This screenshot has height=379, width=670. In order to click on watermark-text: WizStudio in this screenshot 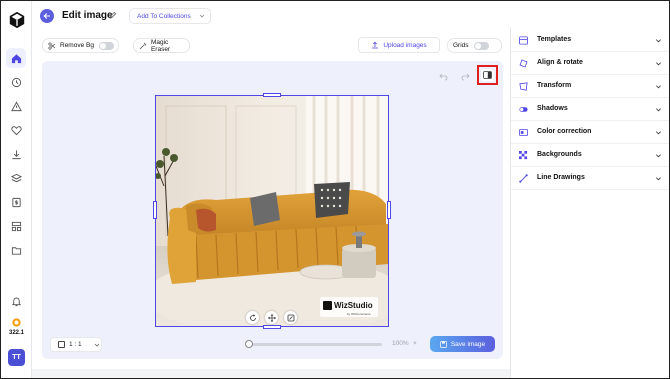, I will do `click(353, 305)`.